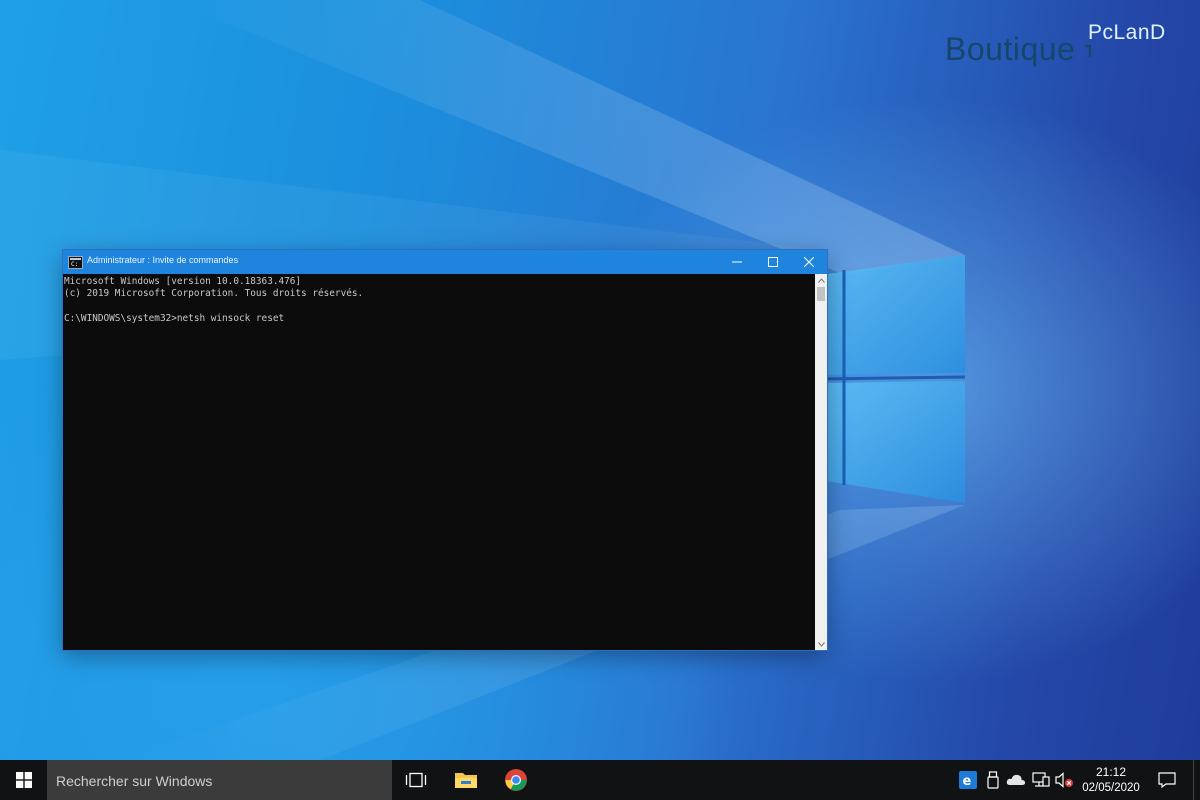 This screenshot has width=1200, height=800. Describe the element at coordinates (1111, 788) in the screenshot. I see `clock-date: 02/05/2020` at that location.